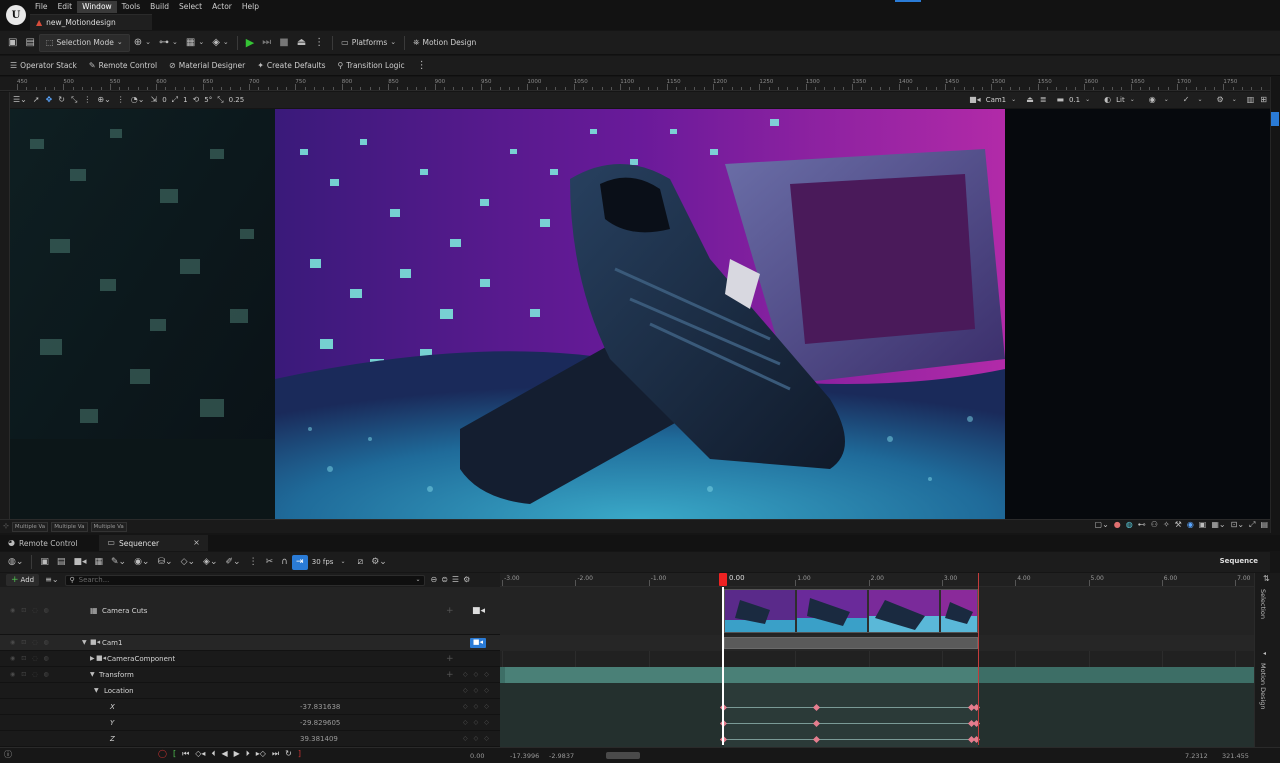 The image size is (1280, 763). I want to click on multiple-values-chip-2: Multiple Va, so click(69, 526).